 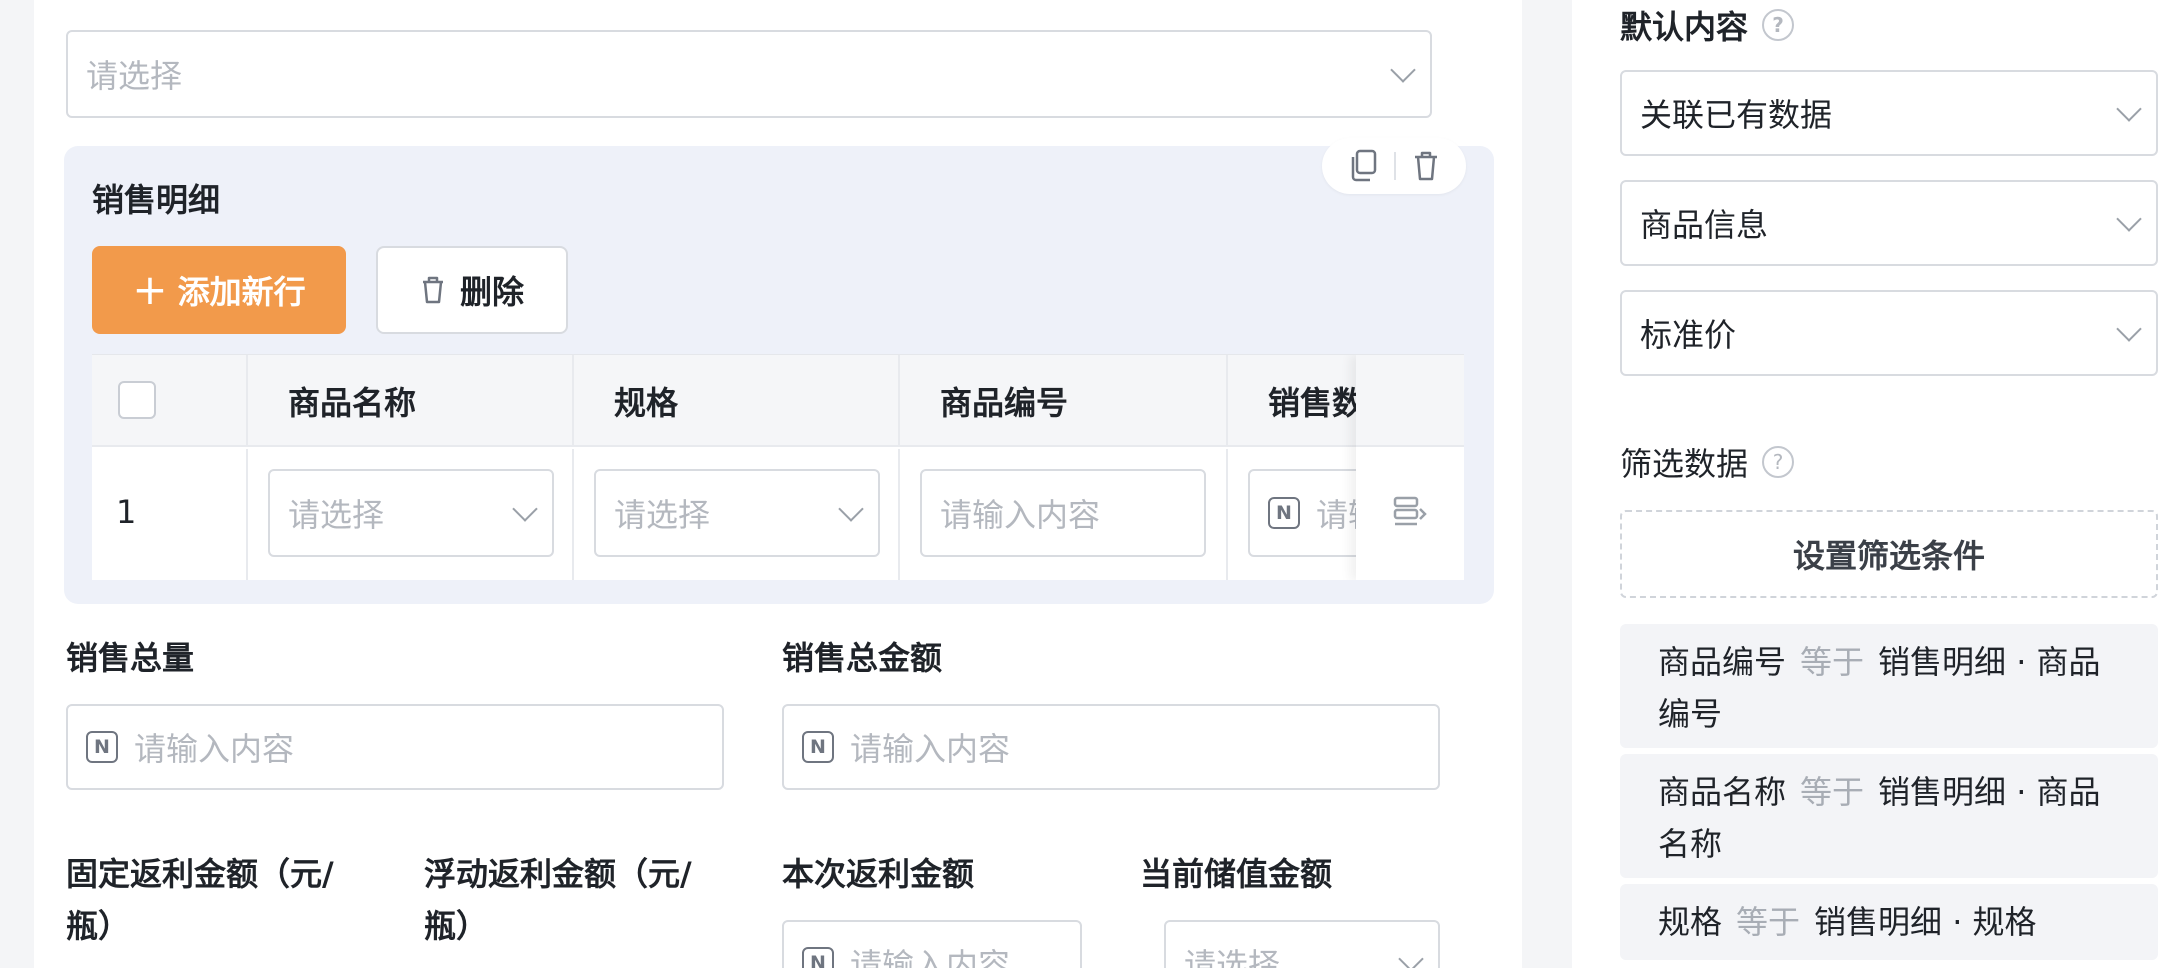 What do you see at coordinates (862, 658) in the screenshot?
I see `total-amount-label: 销售总金额` at bounding box center [862, 658].